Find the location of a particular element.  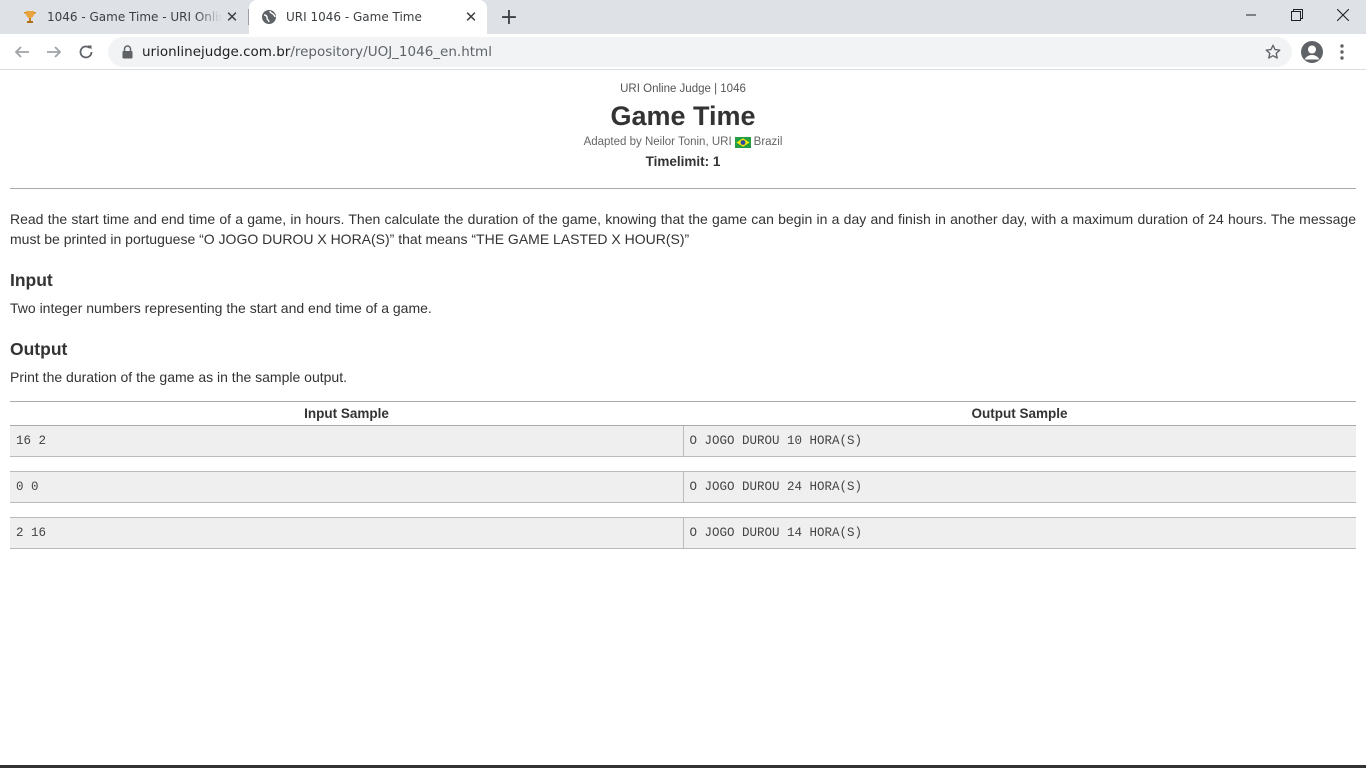

lock-icon is located at coordinates (127, 52).